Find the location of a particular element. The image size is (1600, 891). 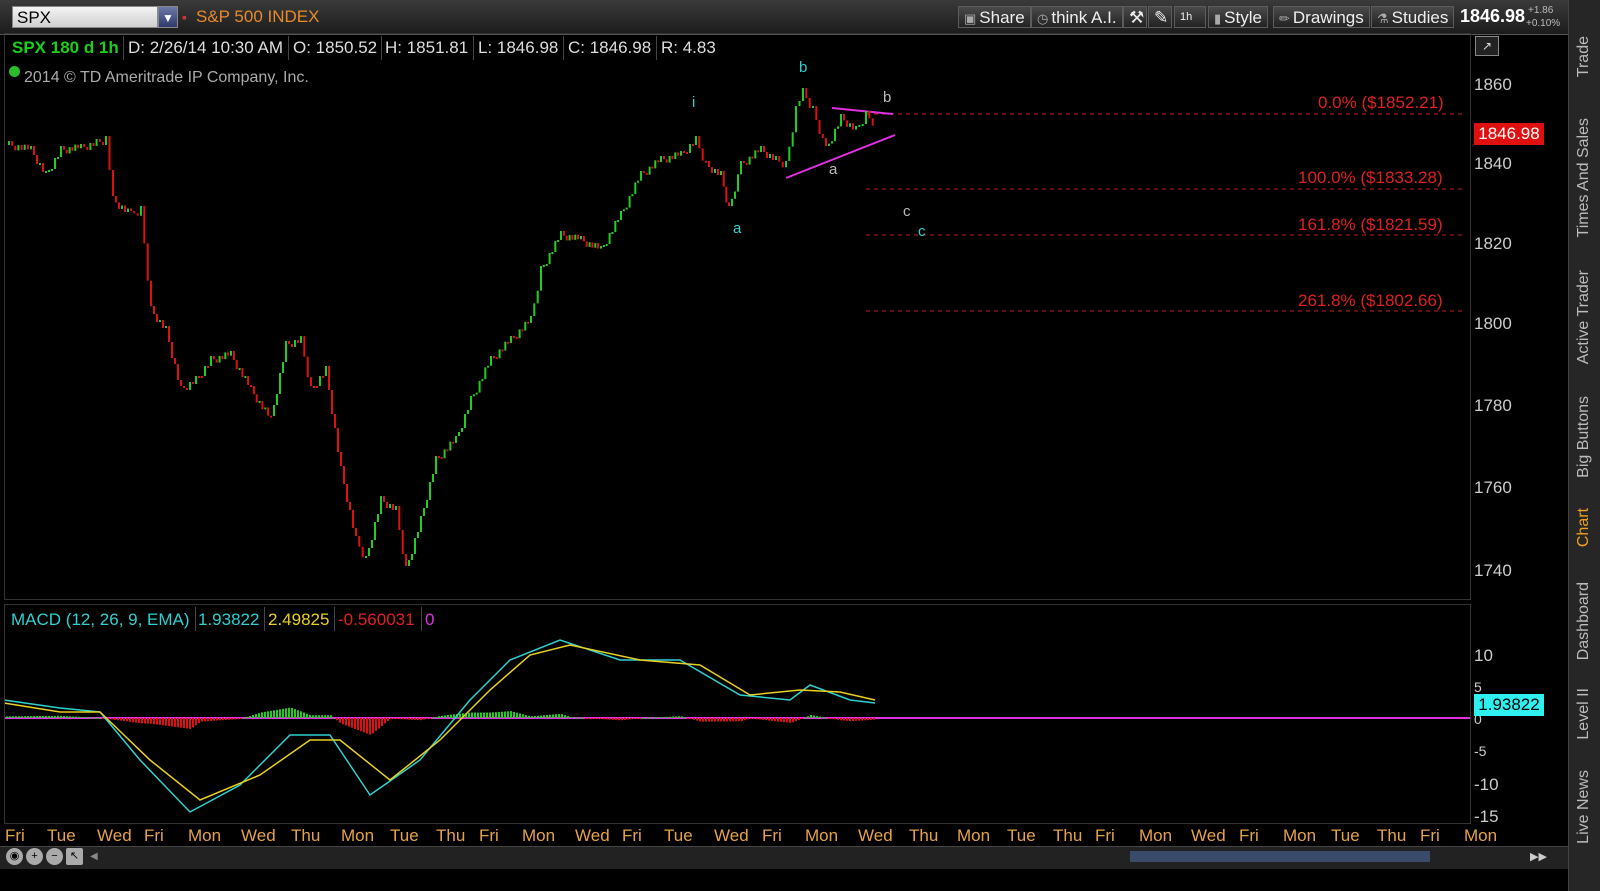

upper-trendline is located at coordinates (862, 111).